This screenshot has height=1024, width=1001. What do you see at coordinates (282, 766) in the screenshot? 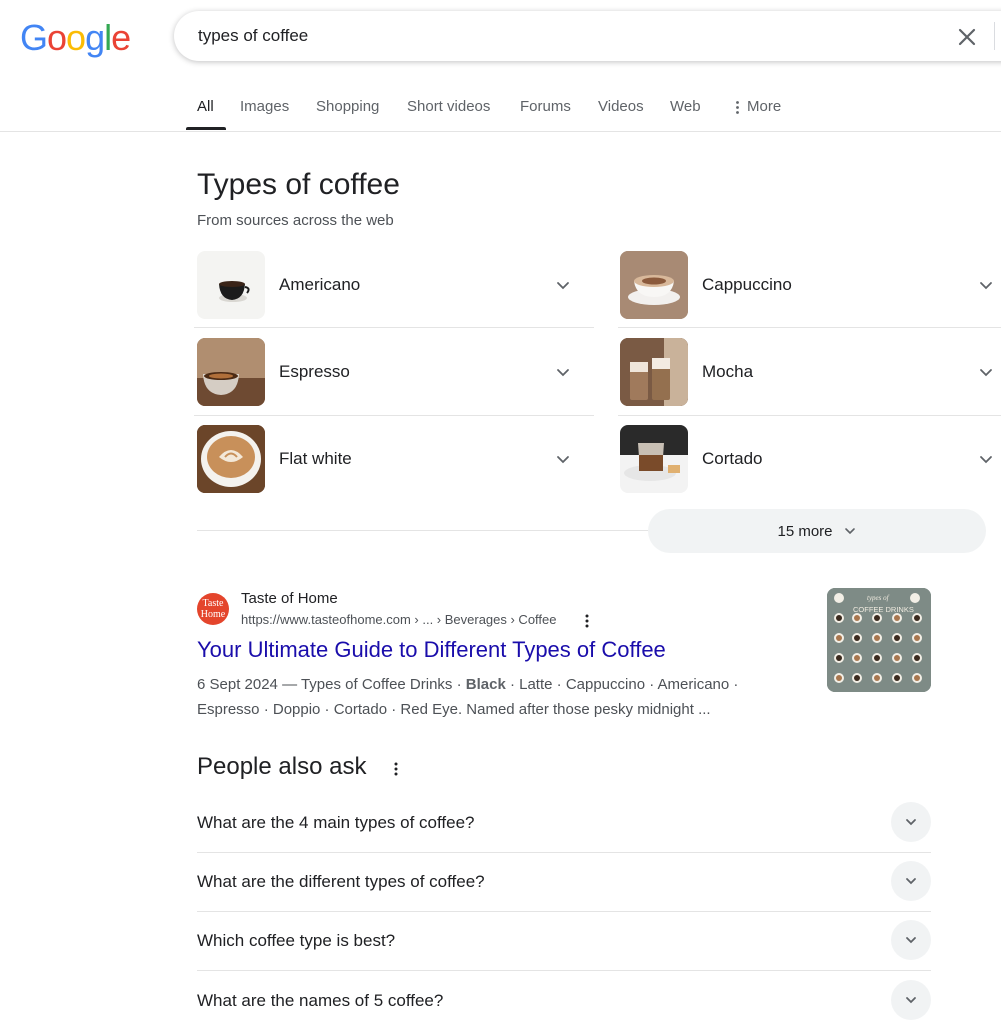
I see `people-also-ask-heading: People also ask` at bounding box center [282, 766].